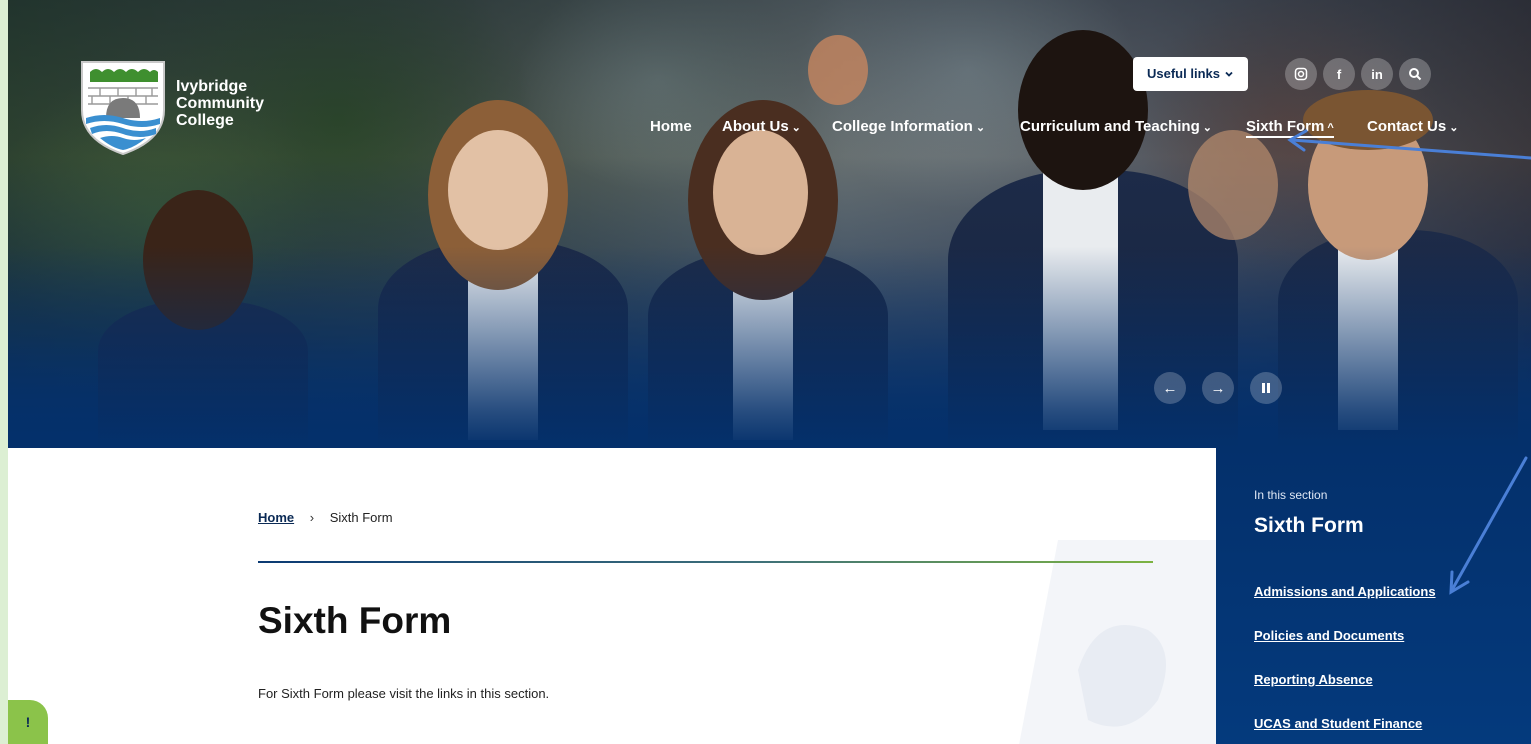 This screenshot has height=744, width=1531. What do you see at coordinates (1285, 126) in the screenshot?
I see `nav-label: Sixth Form` at bounding box center [1285, 126].